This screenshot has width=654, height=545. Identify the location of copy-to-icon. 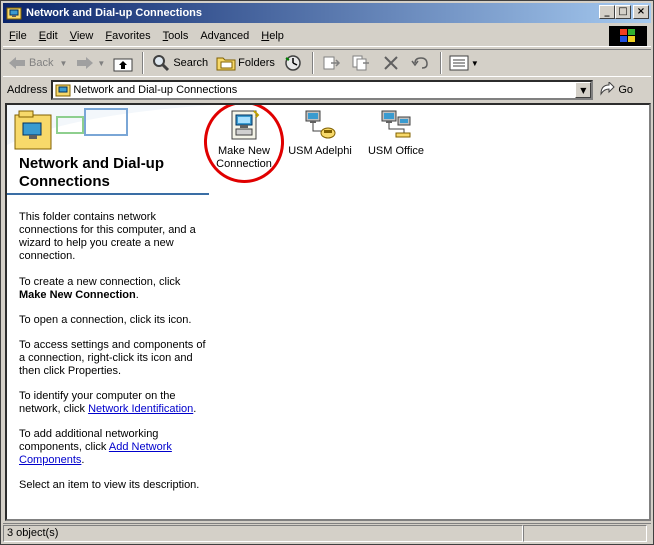
(361, 63).